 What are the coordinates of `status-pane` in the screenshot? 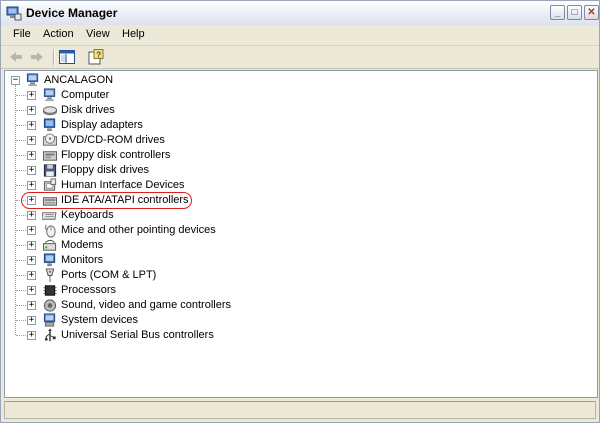 It's located at (300, 410).